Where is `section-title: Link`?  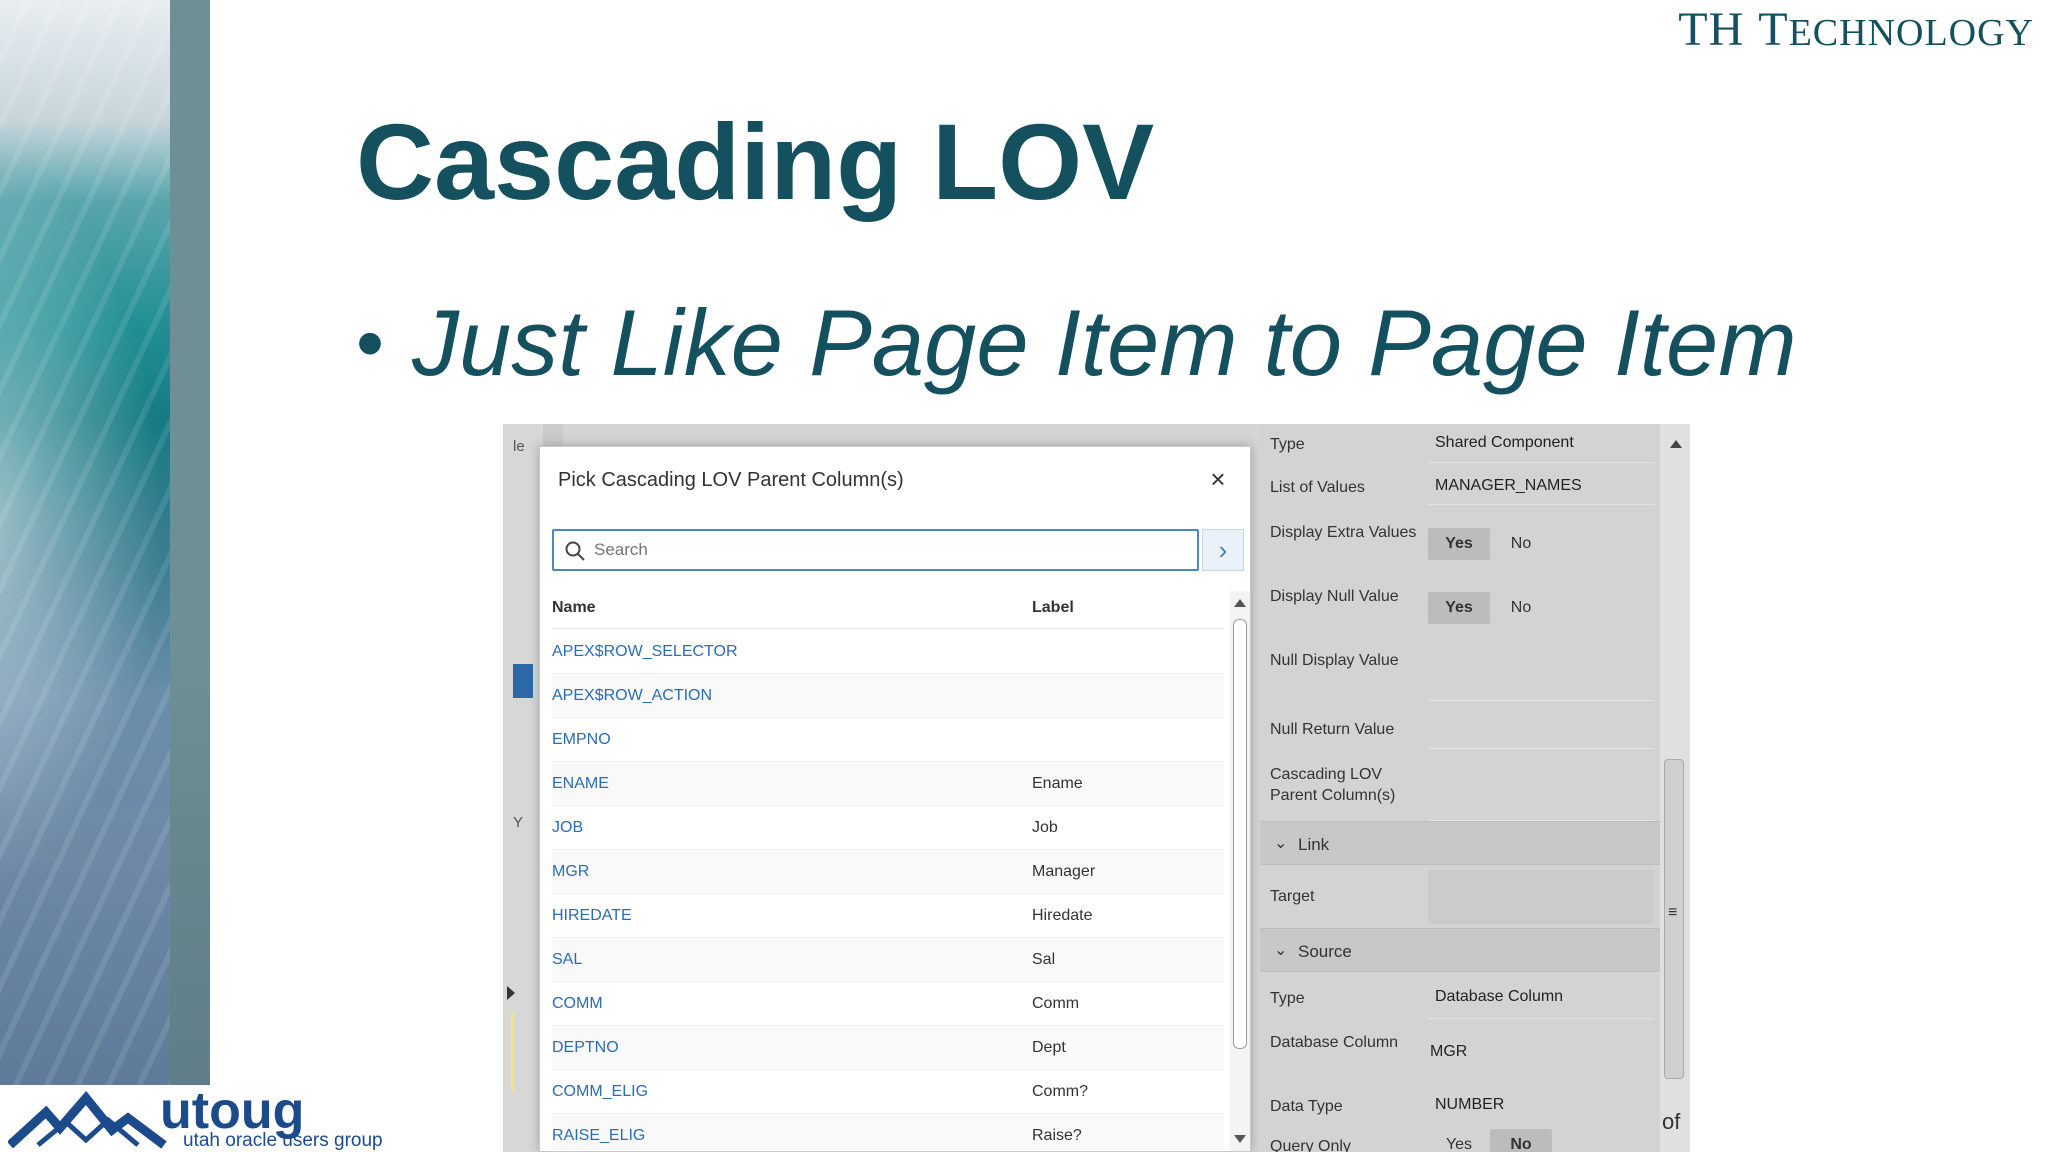 section-title: Link is located at coordinates (1314, 844).